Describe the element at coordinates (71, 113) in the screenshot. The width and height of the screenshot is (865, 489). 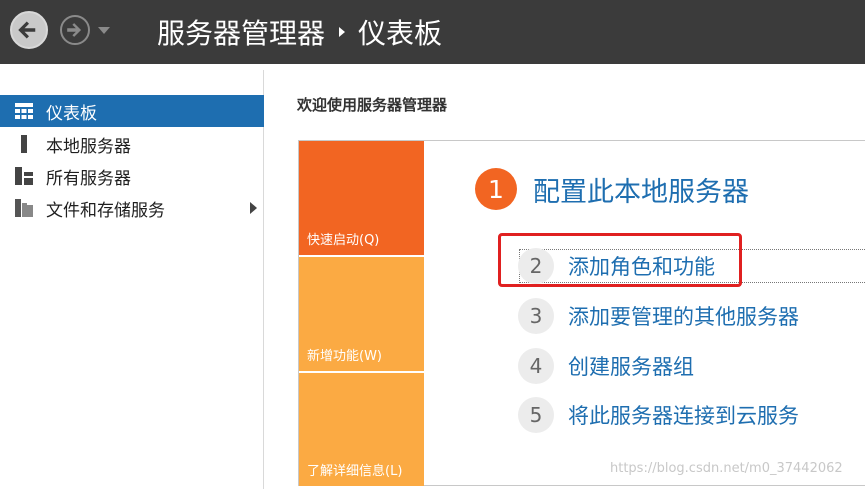
I see `sidebar-item-label: 仪表板` at that location.